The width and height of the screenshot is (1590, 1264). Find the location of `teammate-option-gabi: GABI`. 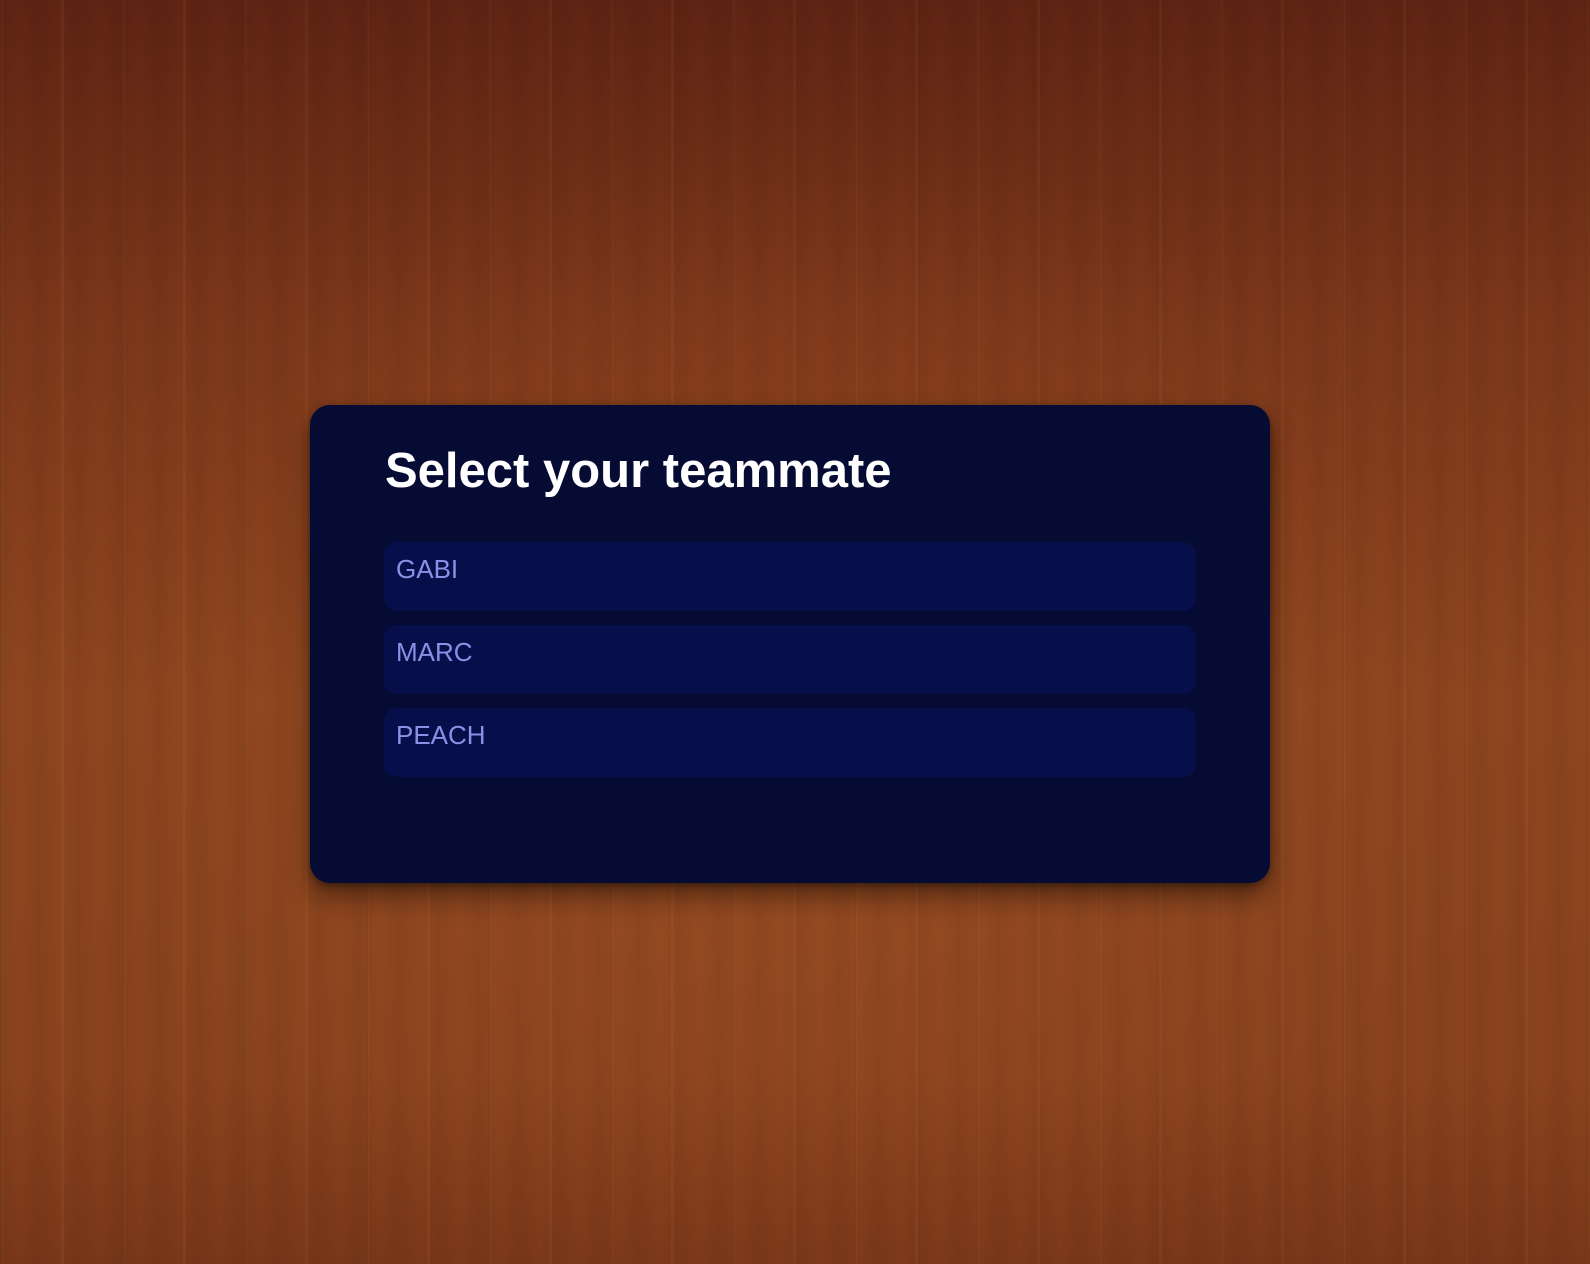

teammate-option-gabi: GABI is located at coordinates (790, 576).